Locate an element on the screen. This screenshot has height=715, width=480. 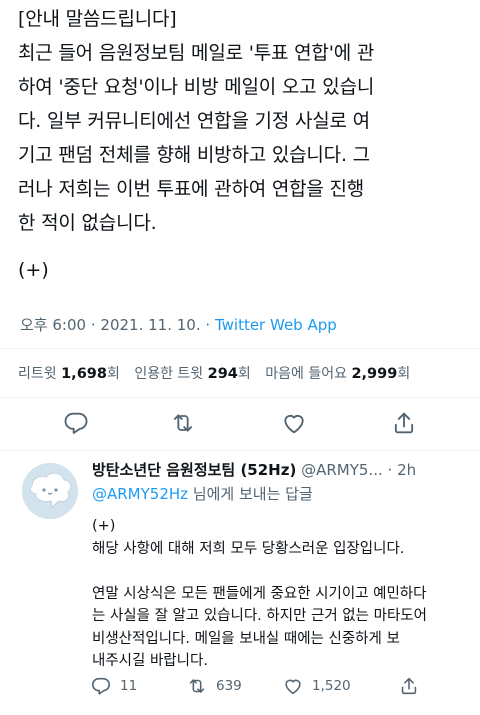
engagement-stats: 리트윗 1,698회 인용한 트윗 294회 마음에 들어요 2,999회 is located at coordinates (214, 374).